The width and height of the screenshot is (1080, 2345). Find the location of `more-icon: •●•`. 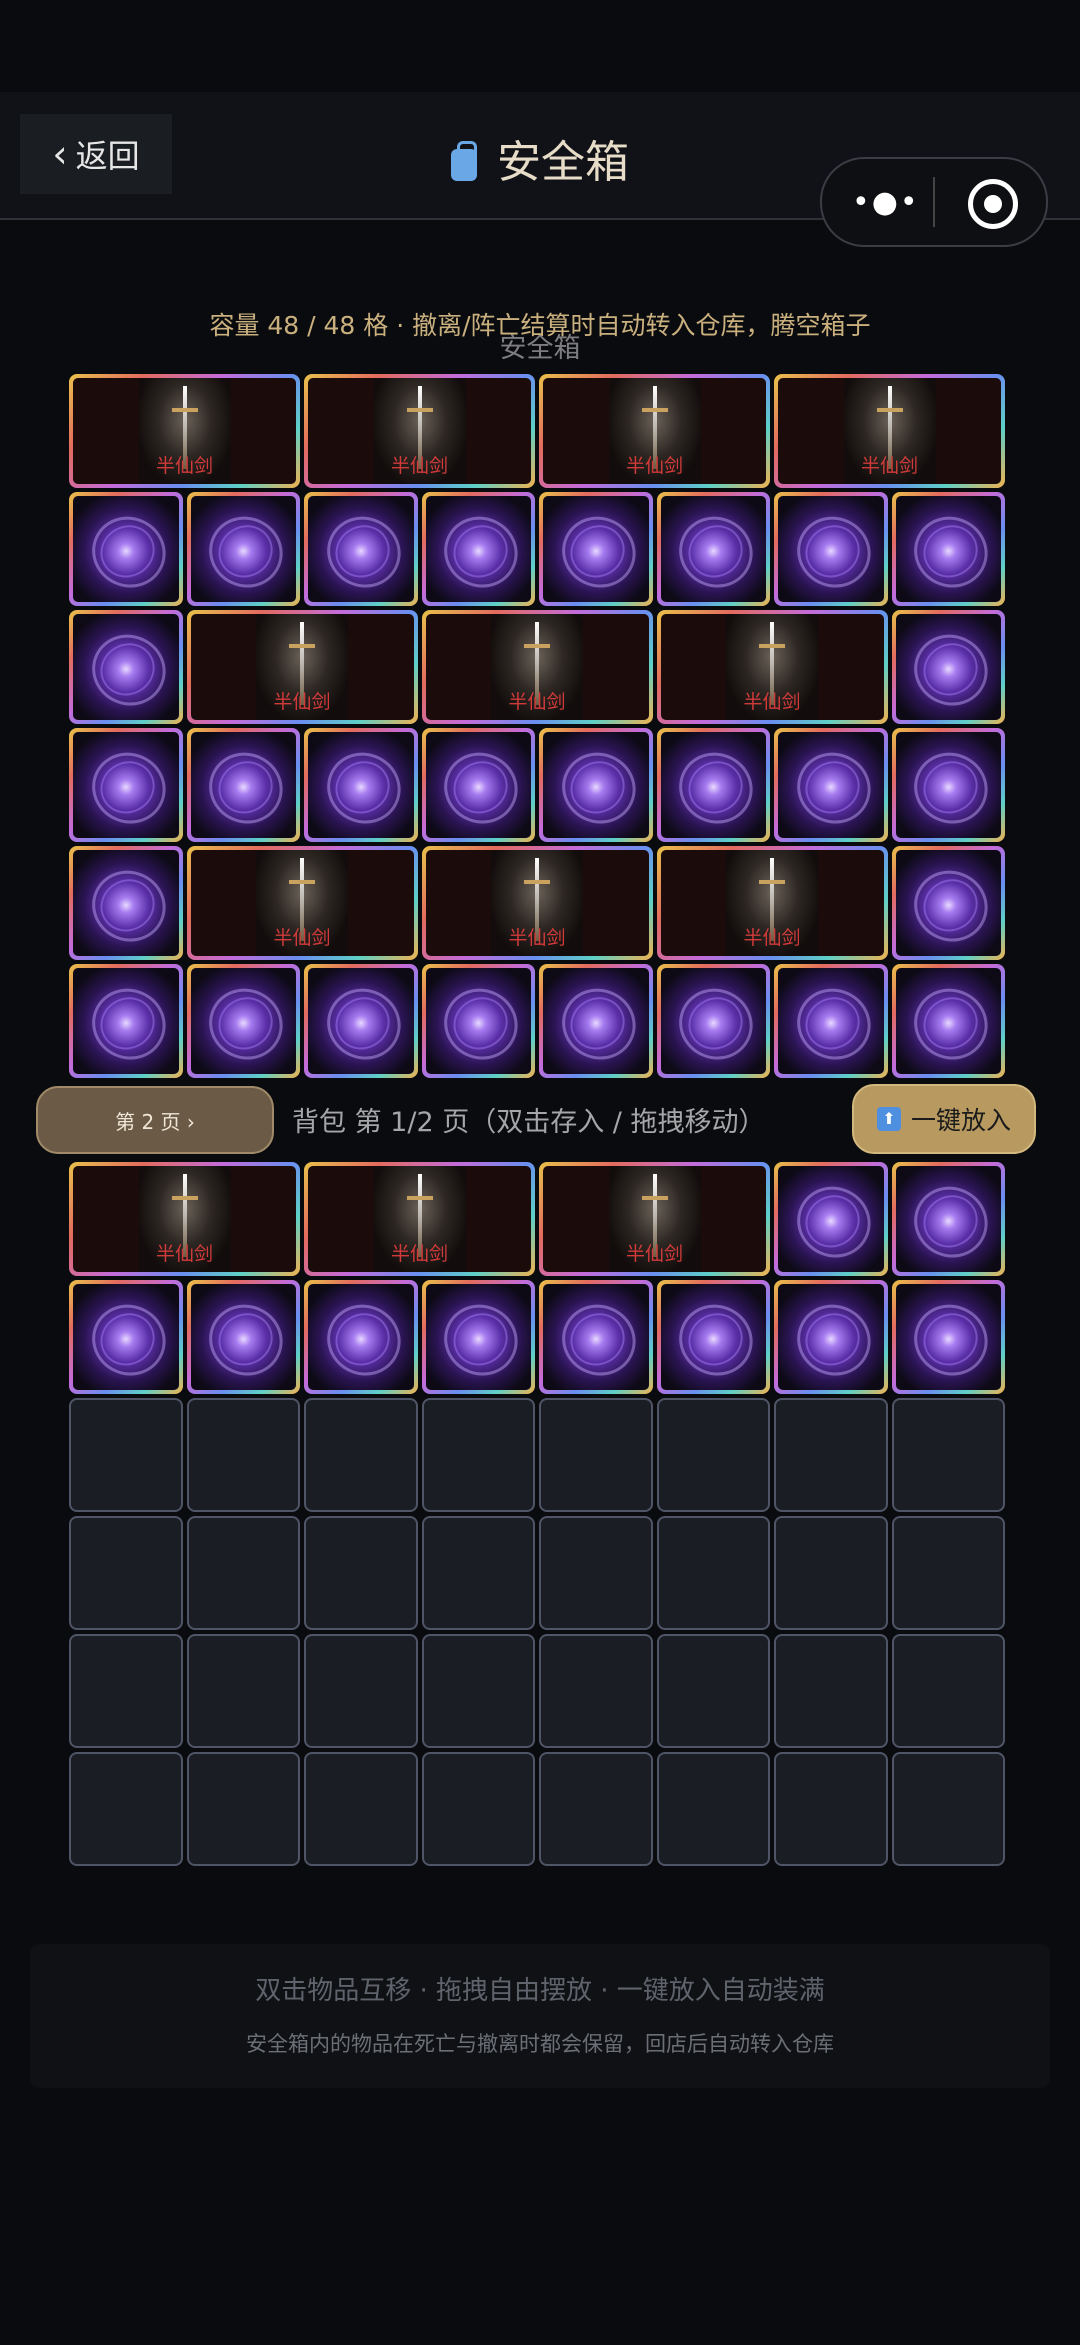

more-icon: •●• is located at coordinates (886, 202).